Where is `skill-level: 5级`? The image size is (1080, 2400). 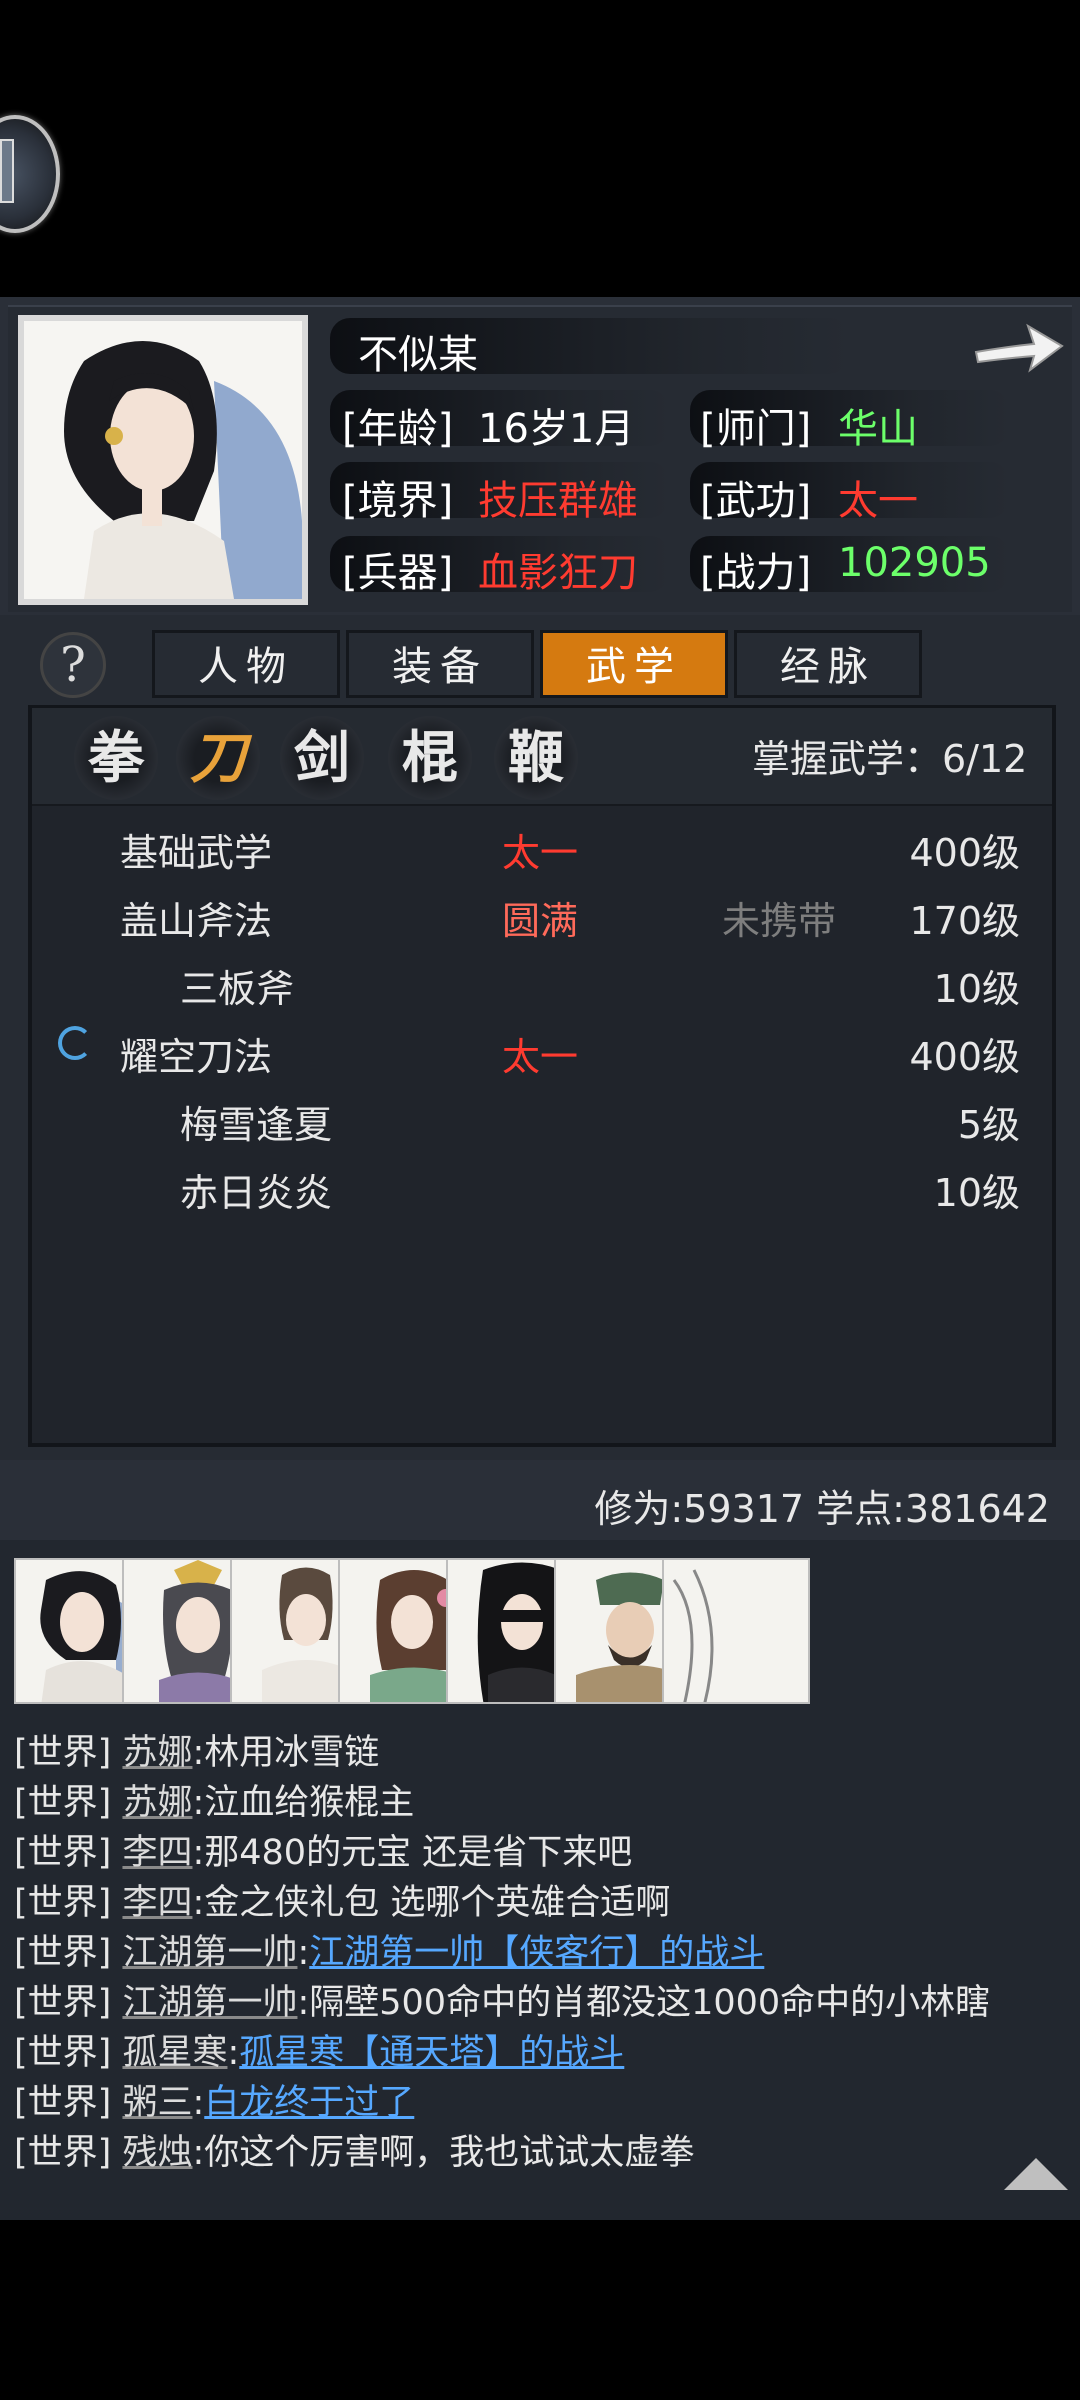
skill-level: 5级 is located at coordinates (988, 1125).